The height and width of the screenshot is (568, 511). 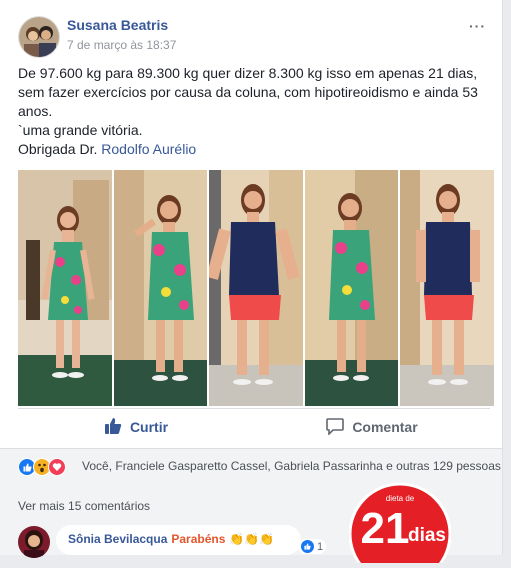 I want to click on logo-number: 21, so click(x=385, y=528).